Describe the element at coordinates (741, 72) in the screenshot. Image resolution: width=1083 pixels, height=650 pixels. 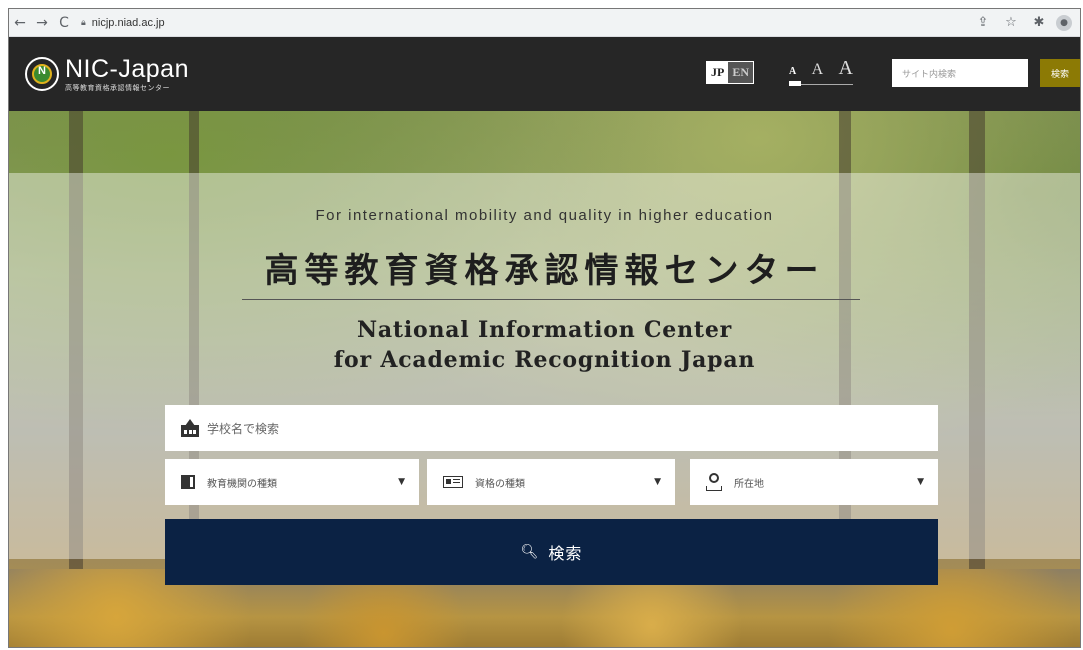
I see `lang-en-button: EN` at that location.